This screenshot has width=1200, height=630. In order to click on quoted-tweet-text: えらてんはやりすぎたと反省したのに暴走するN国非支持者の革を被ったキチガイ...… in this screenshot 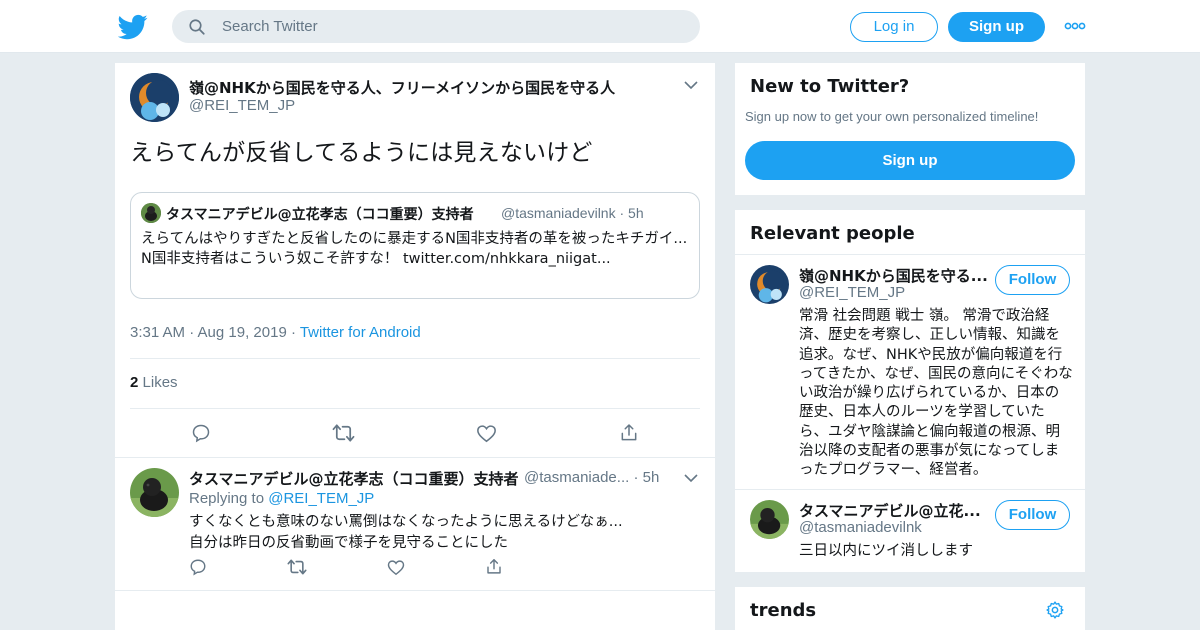, I will do `click(421, 249)`.